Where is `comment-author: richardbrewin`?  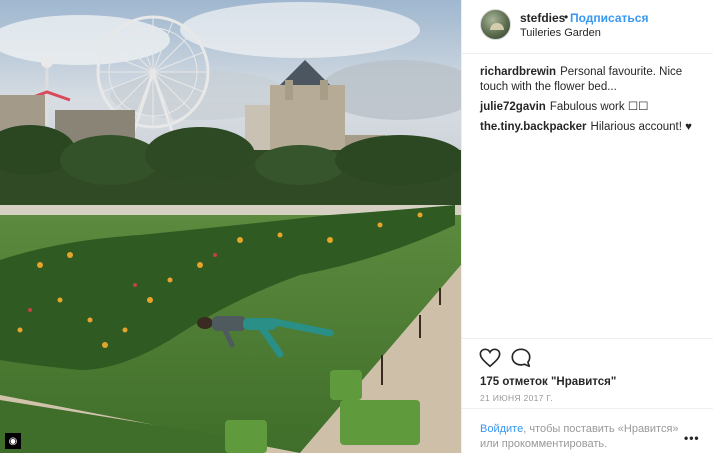 comment-author: richardbrewin is located at coordinates (518, 72).